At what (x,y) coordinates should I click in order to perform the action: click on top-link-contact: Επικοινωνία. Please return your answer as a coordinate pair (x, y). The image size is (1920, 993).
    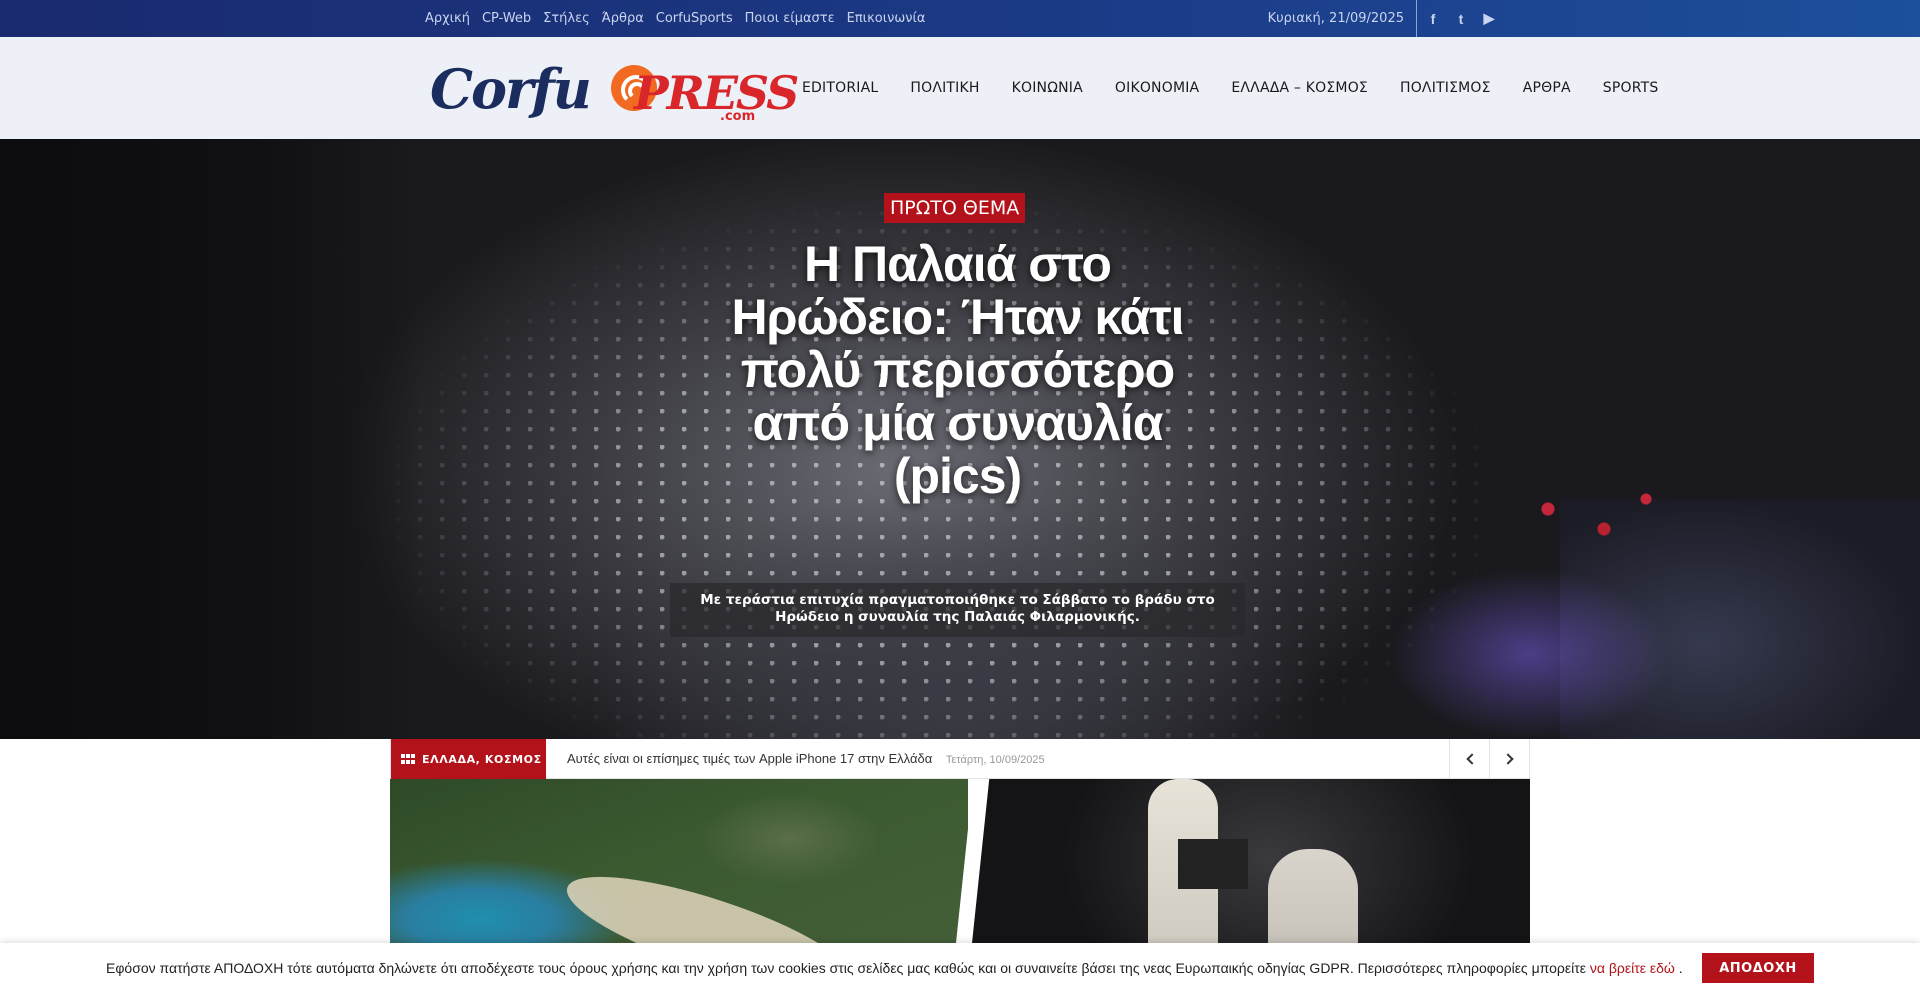
    Looking at the image, I should click on (886, 18).